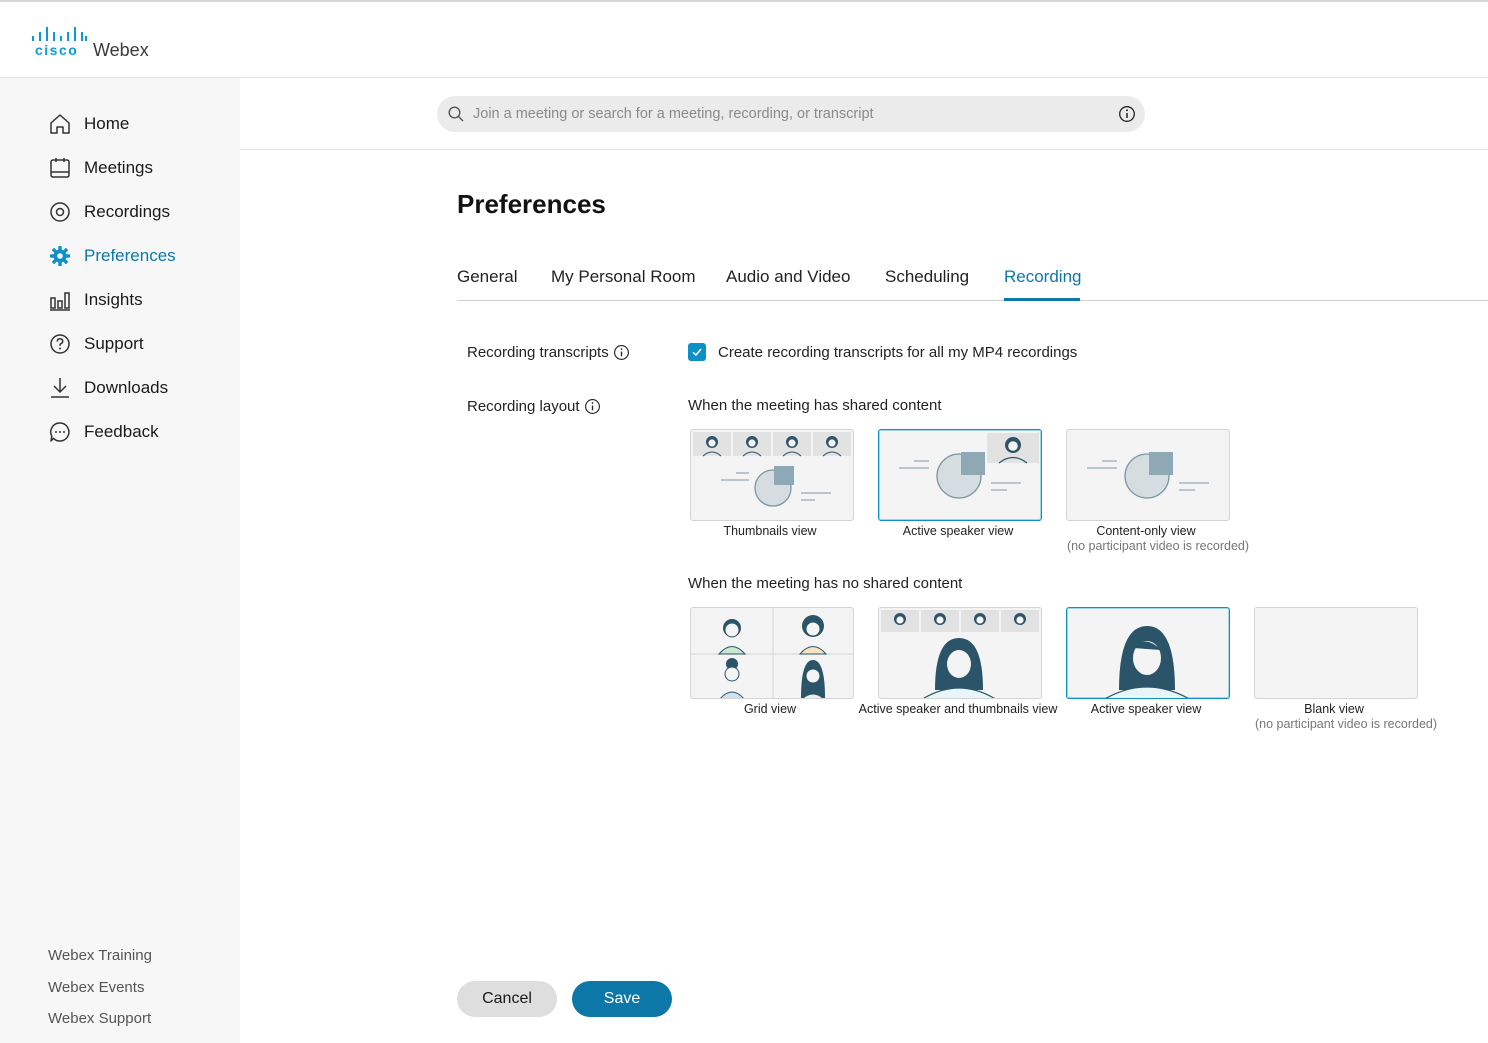  What do you see at coordinates (969, 466) in the screenshot?
I see `active-speaker-view-illustration` at bounding box center [969, 466].